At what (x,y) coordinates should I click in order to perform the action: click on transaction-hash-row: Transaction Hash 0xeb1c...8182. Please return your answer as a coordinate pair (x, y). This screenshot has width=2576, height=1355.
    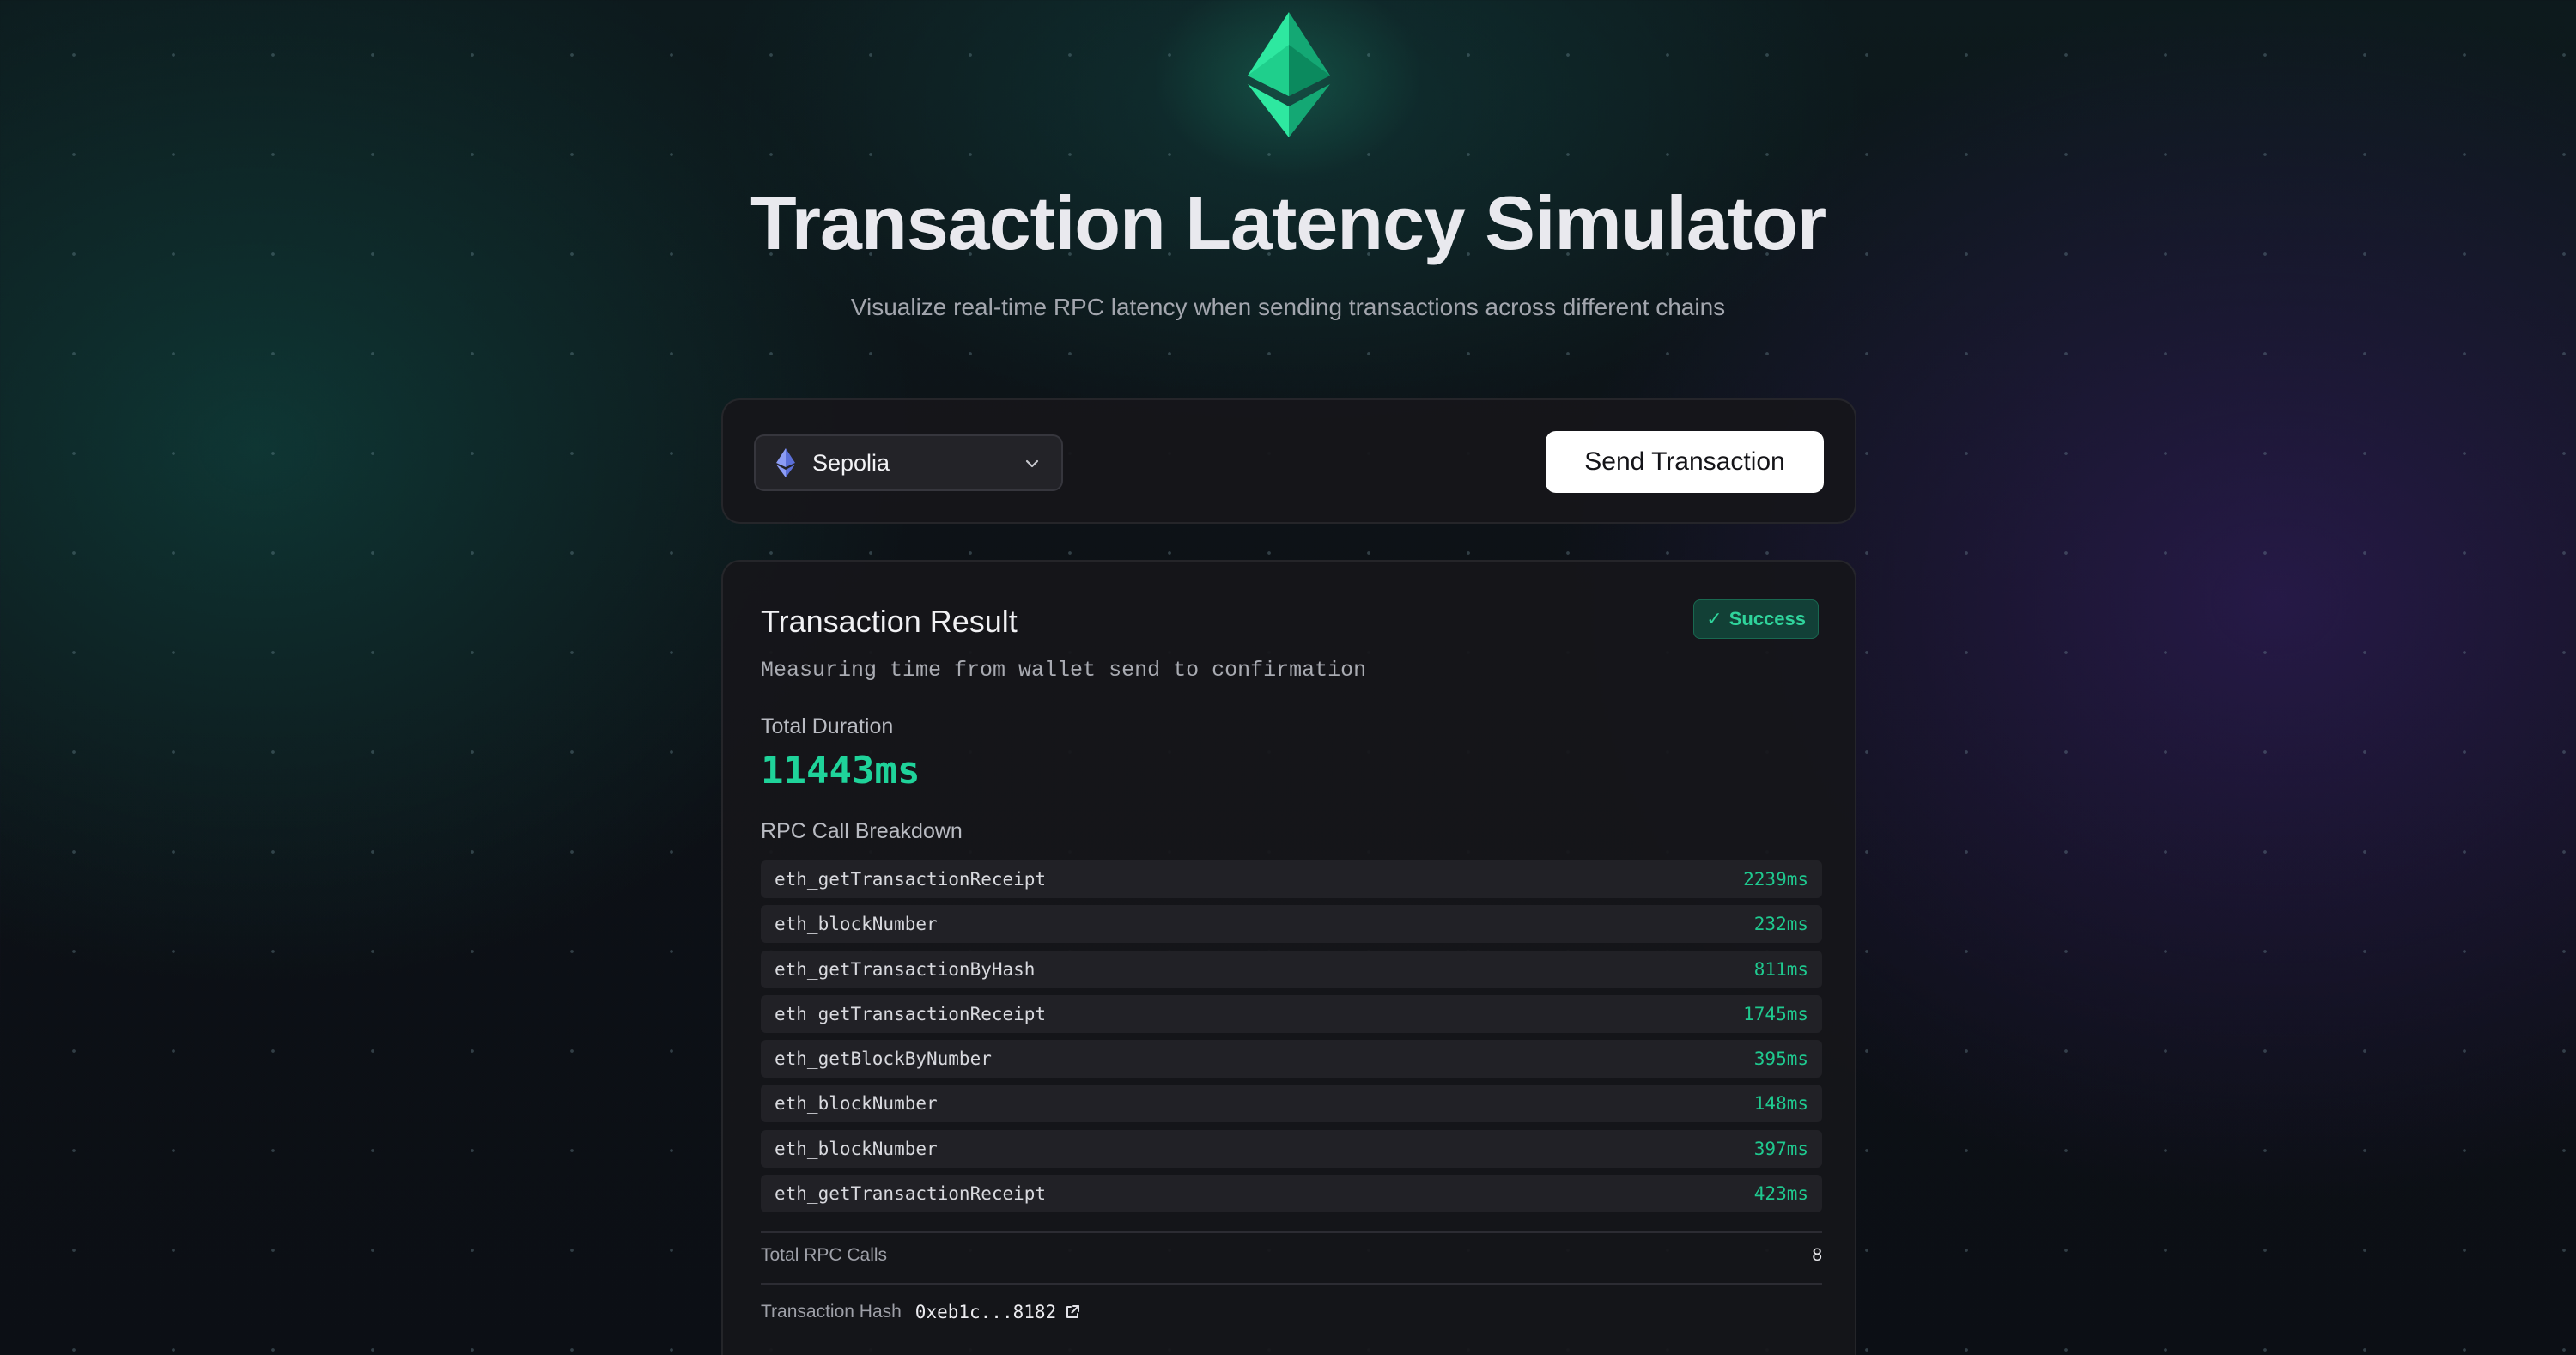
    Looking at the image, I should click on (921, 1312).